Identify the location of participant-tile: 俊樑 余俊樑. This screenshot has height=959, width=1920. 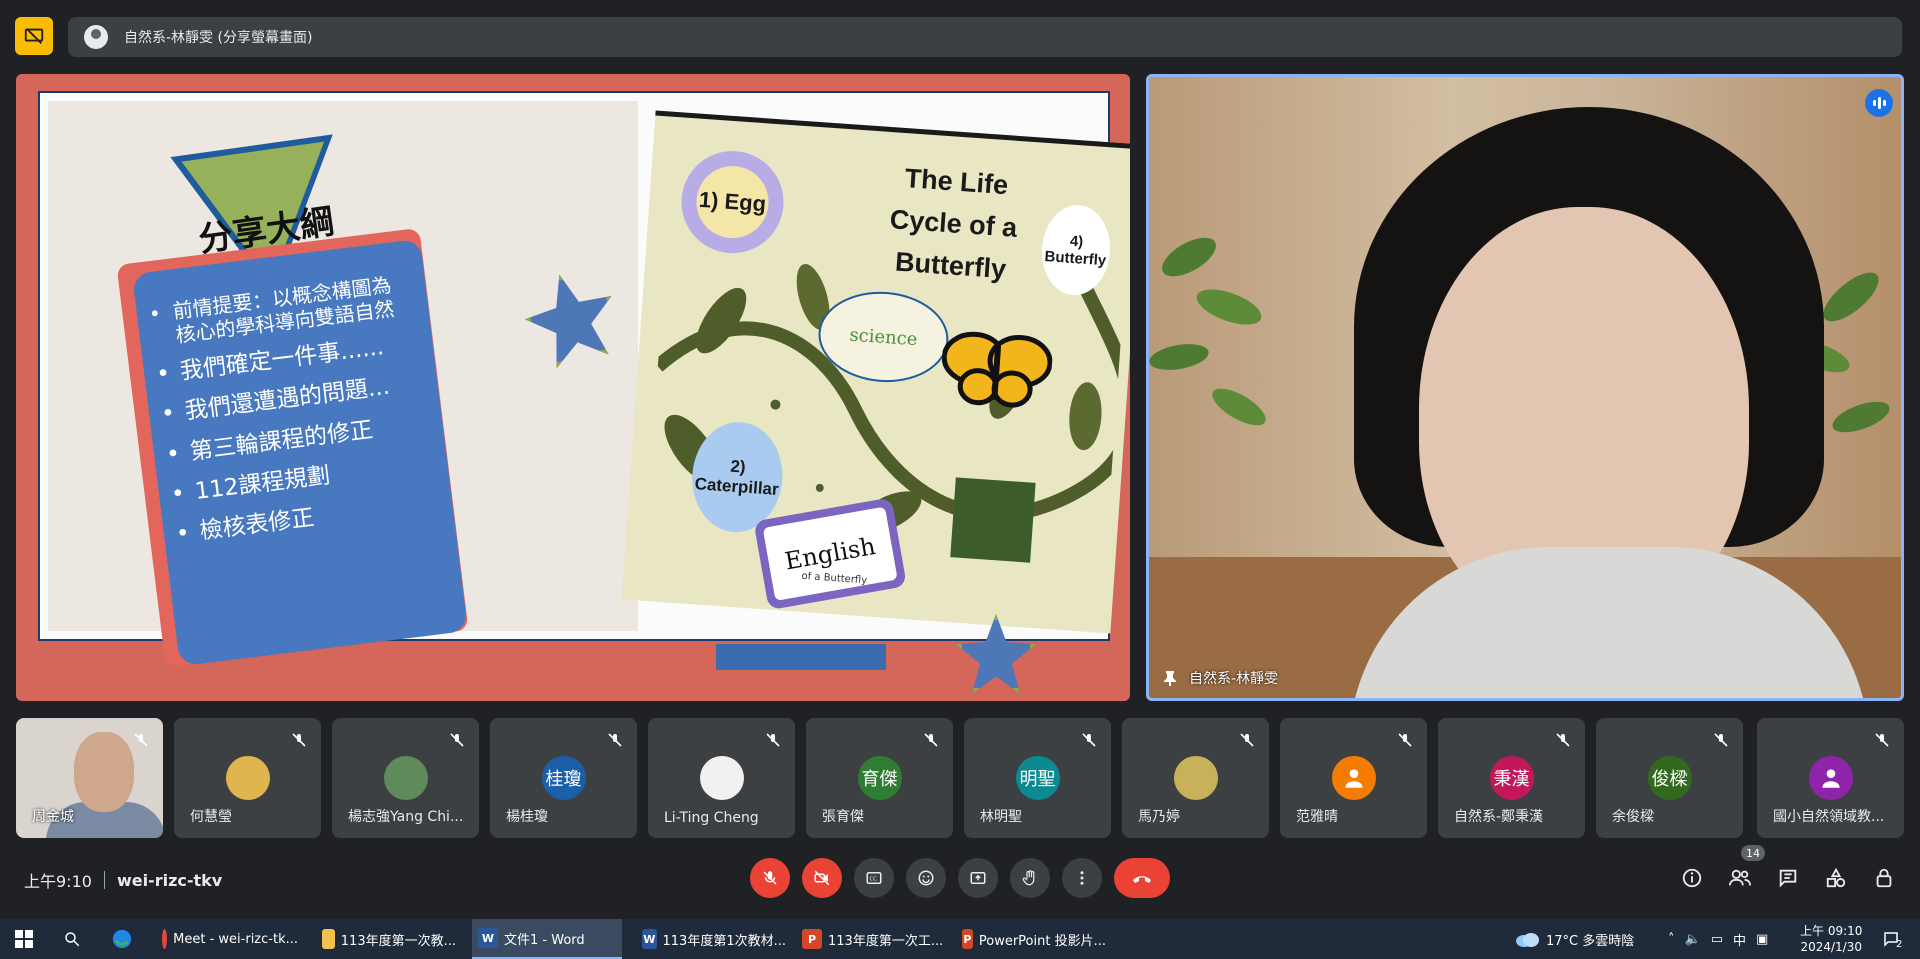
(1669, 778).